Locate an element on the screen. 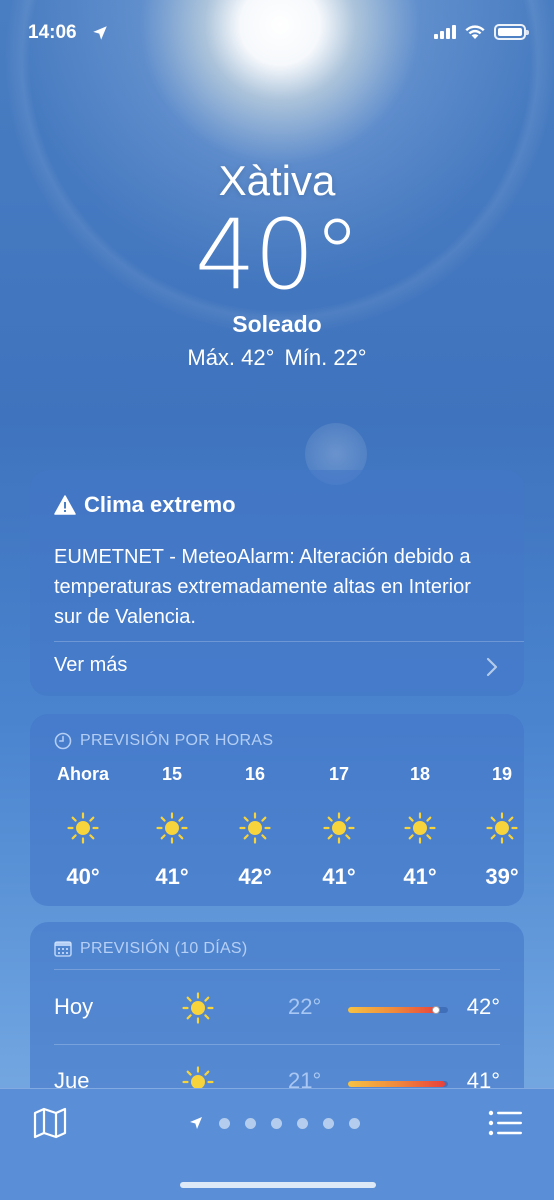 The image size is (554, 1200). home-indicator is located at coordinates (278, 1185).